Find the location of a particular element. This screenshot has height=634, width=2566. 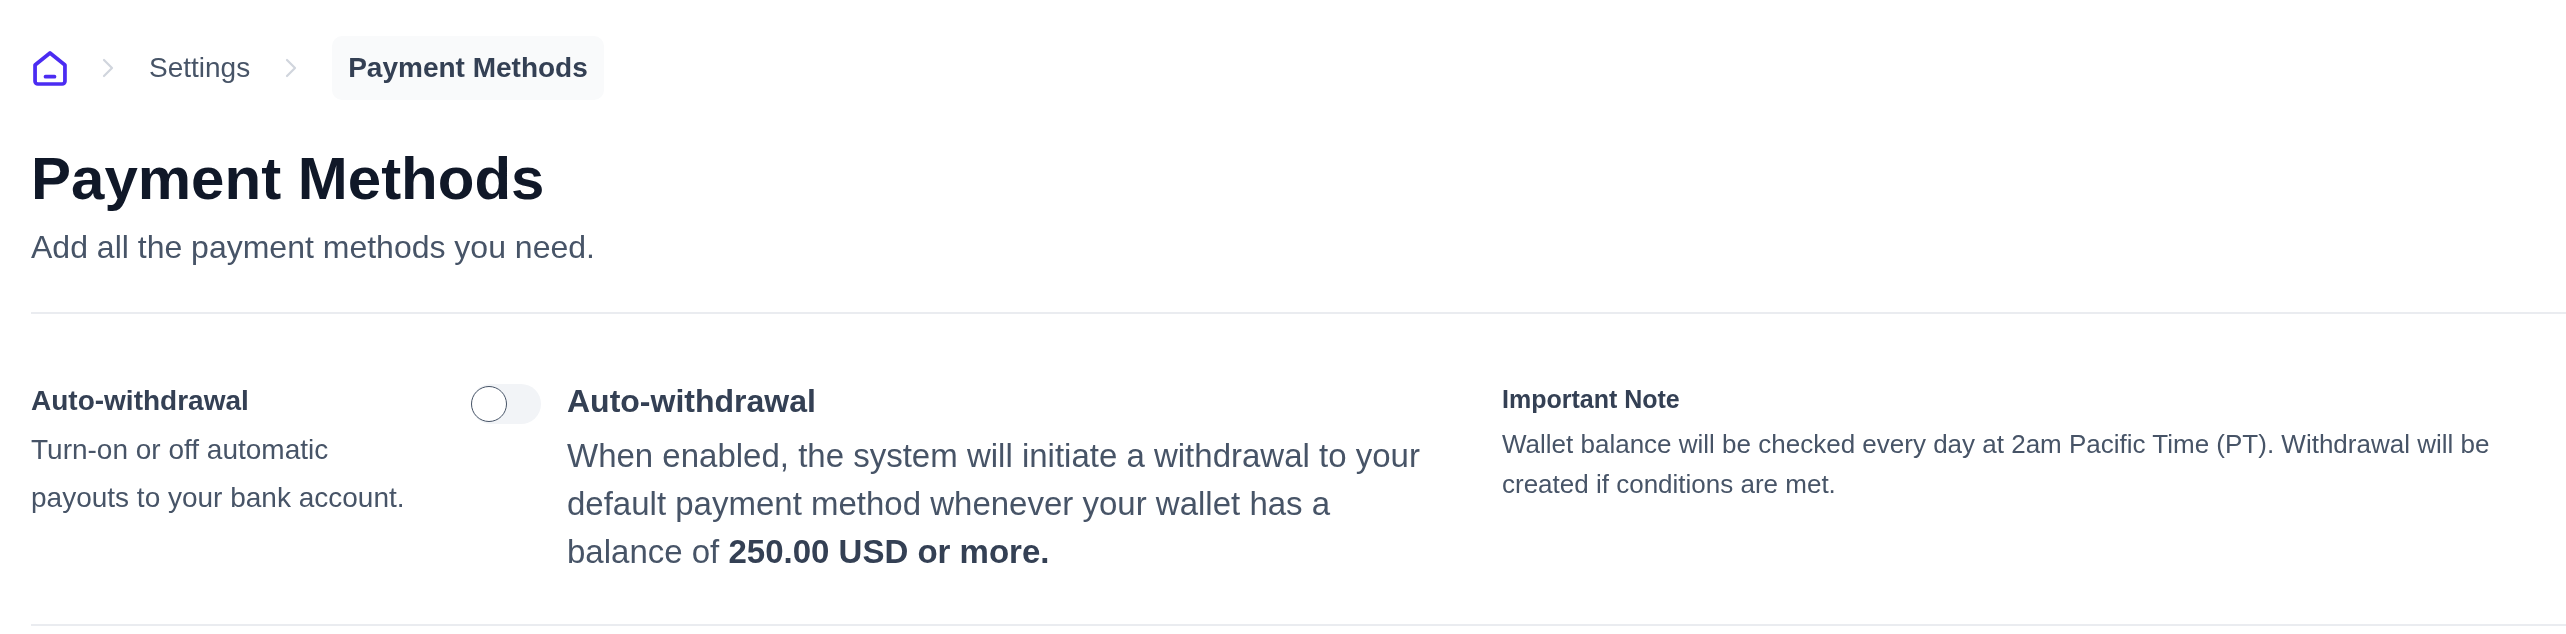

setting-title: Auto-withdrawal is located at coordinates (691, 401).